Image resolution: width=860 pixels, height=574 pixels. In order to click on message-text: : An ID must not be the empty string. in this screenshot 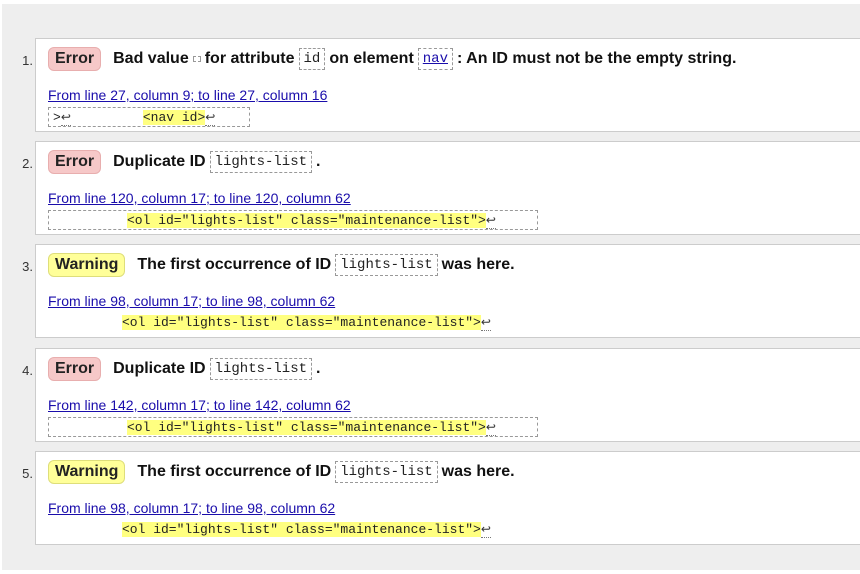, I will do `click(597, 58)`.